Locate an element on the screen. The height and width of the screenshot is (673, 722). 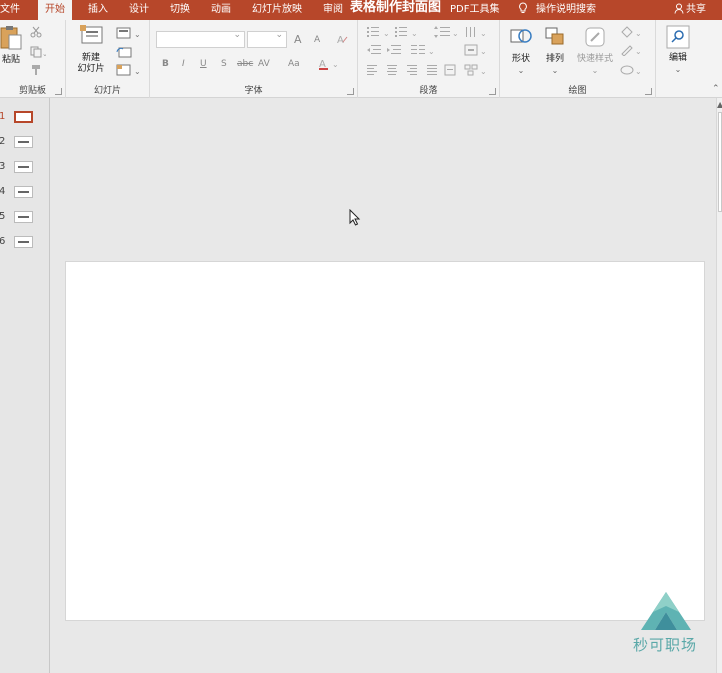
decrease-indent-icon is located at coordinates (374, 50).